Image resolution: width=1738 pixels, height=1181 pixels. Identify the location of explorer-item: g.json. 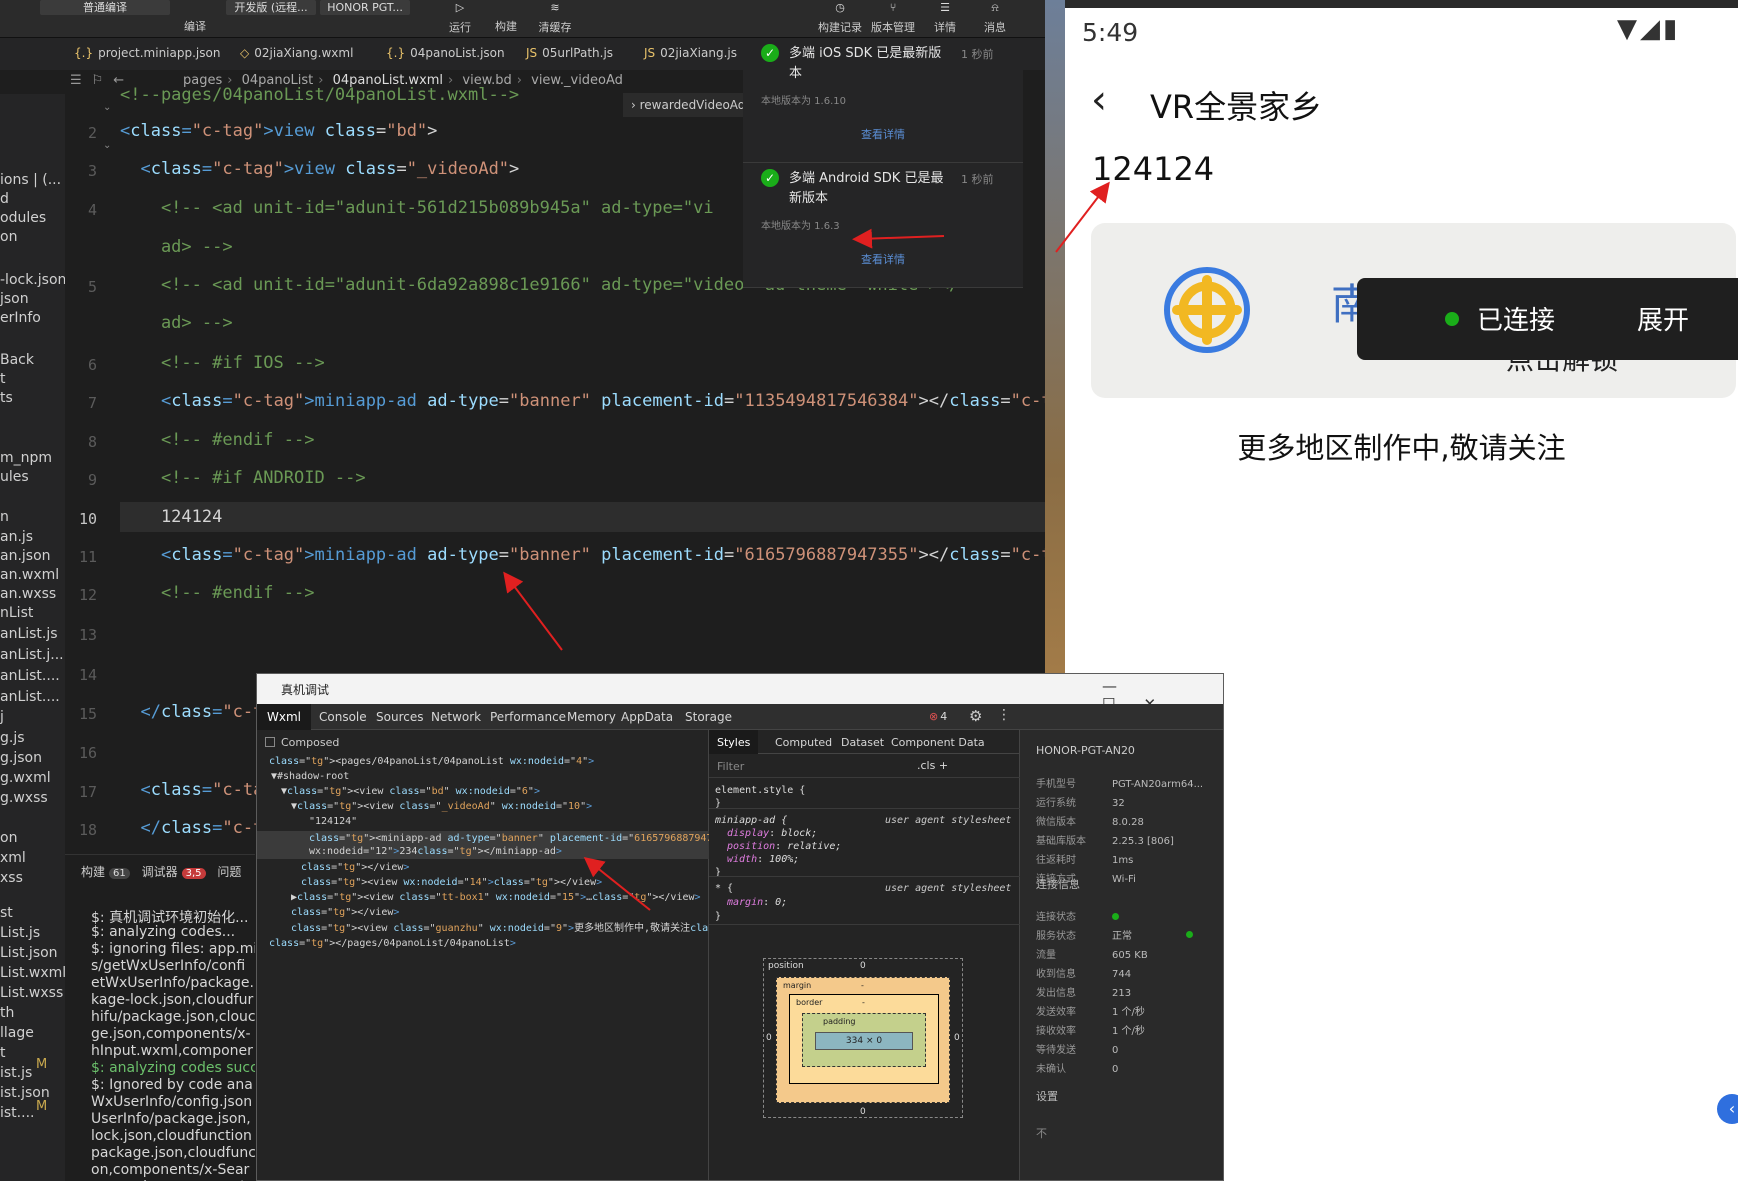
(21, 759).